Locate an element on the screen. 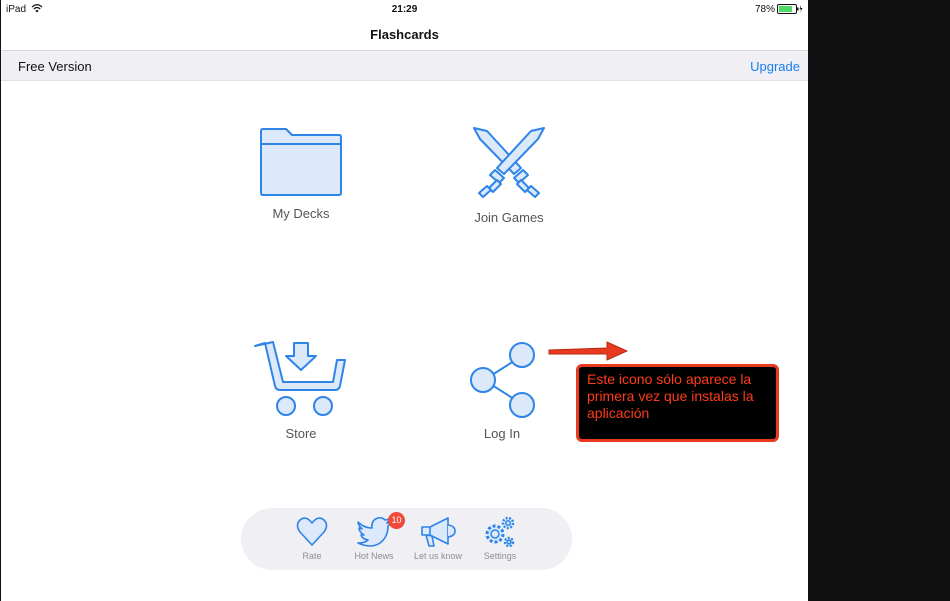 The height and width of the screenshot is (601, 950). tile-label: My Decks is located at coordinates (301, 213).